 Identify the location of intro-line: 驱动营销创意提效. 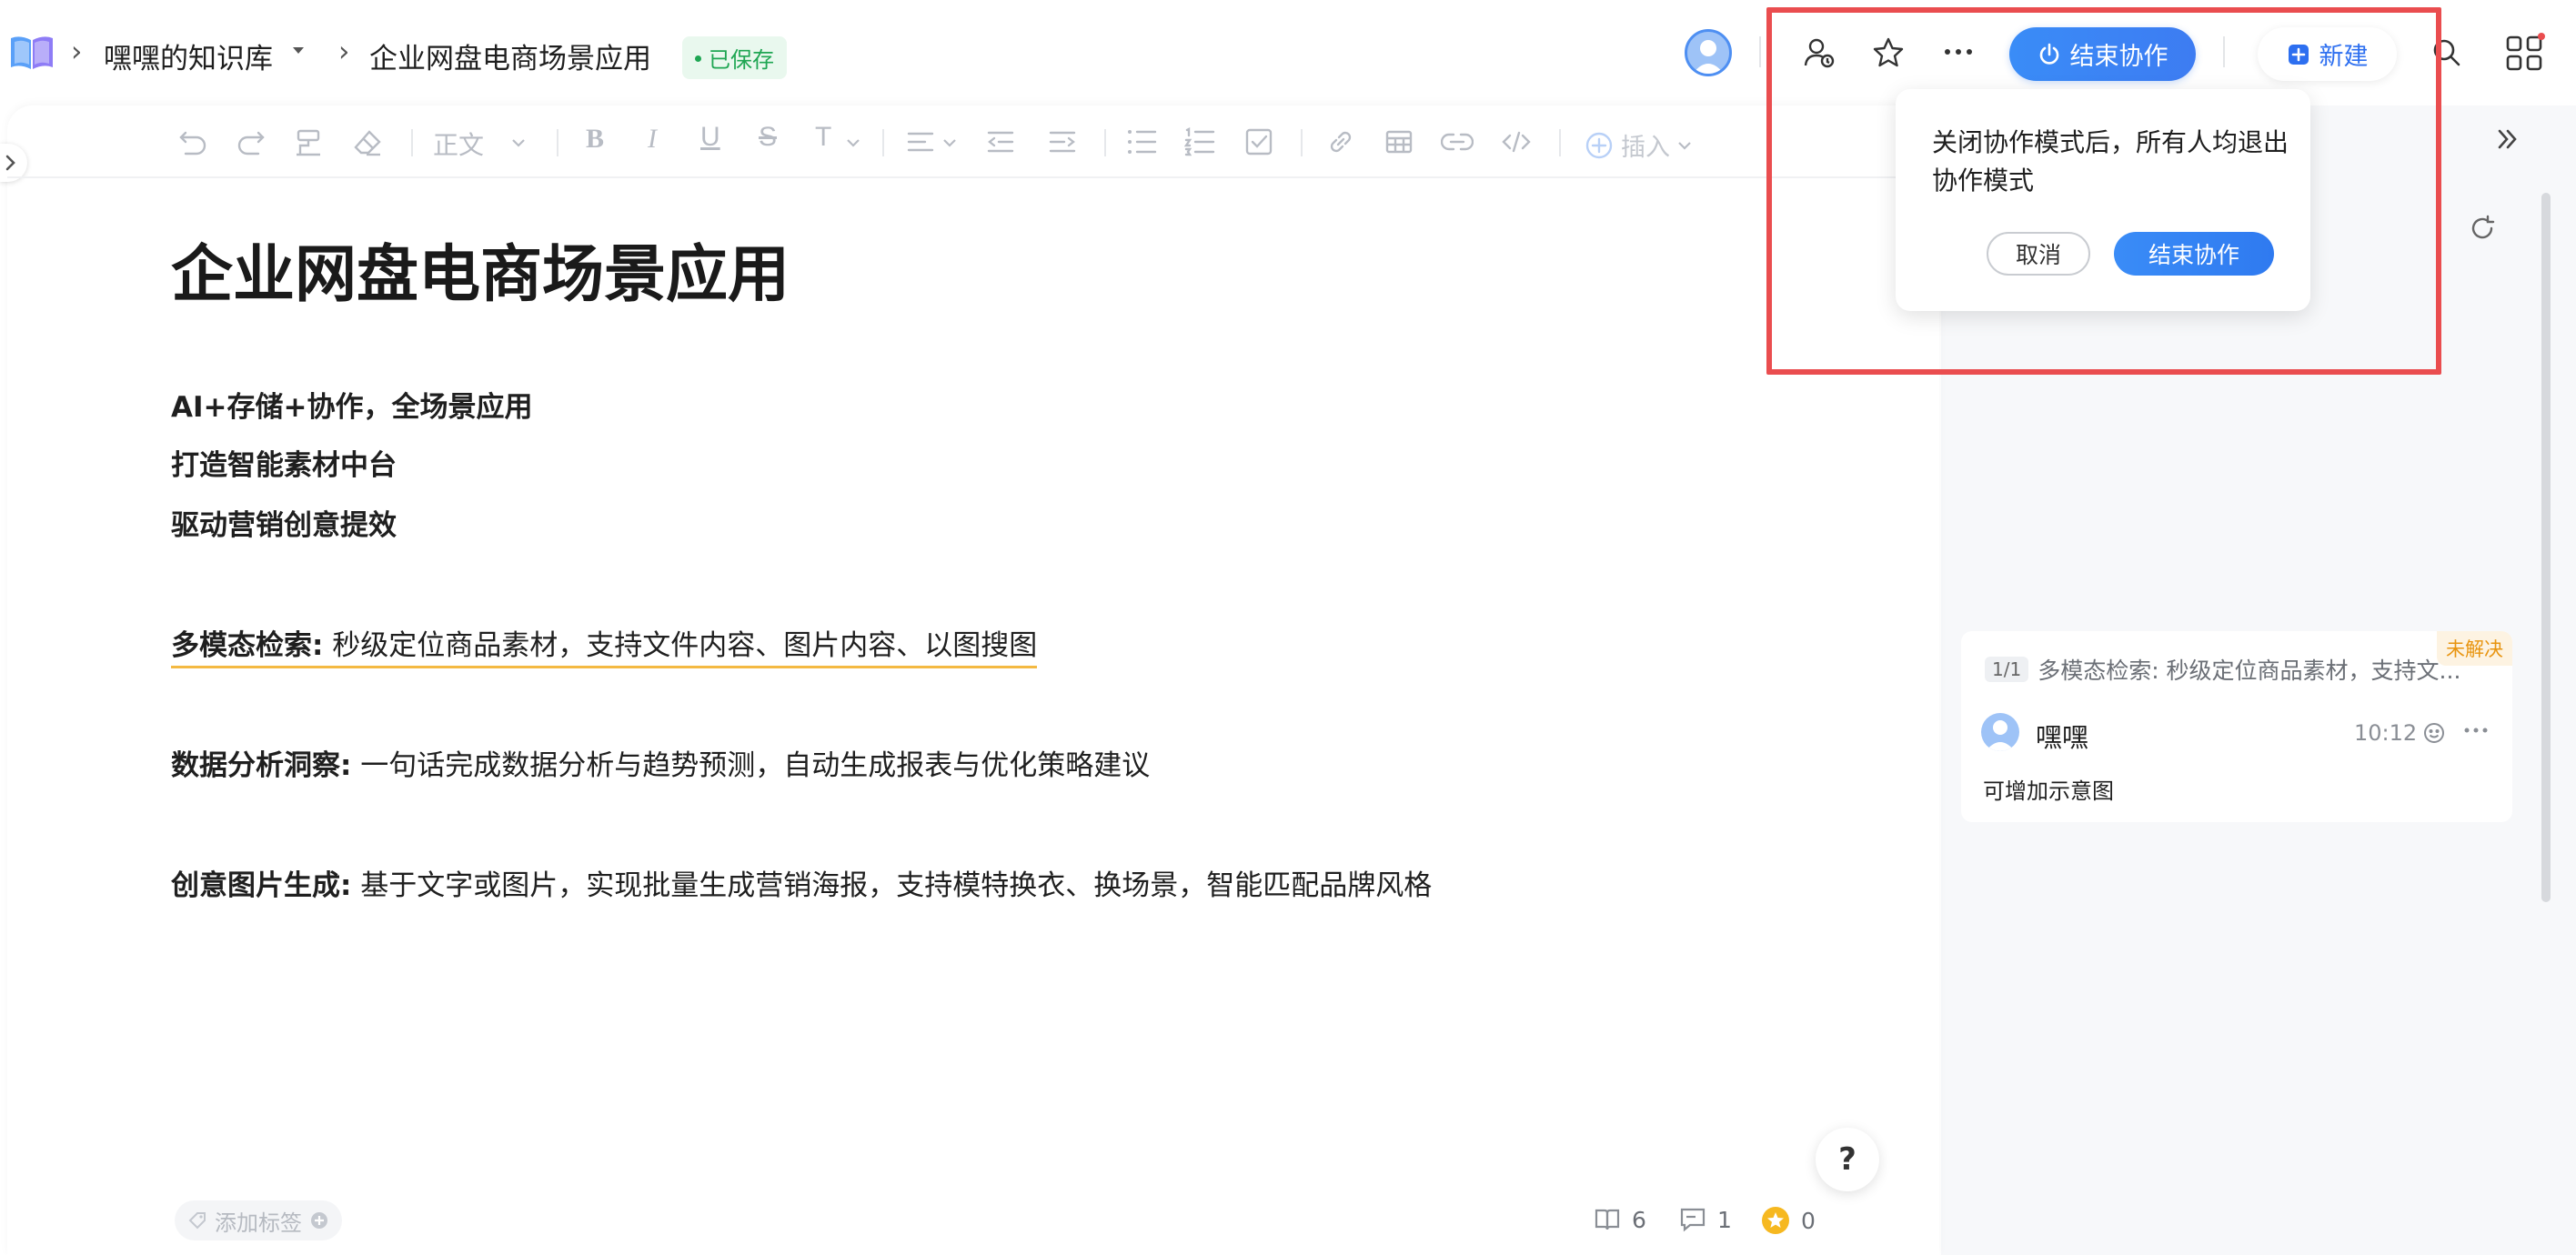
(284, 522).